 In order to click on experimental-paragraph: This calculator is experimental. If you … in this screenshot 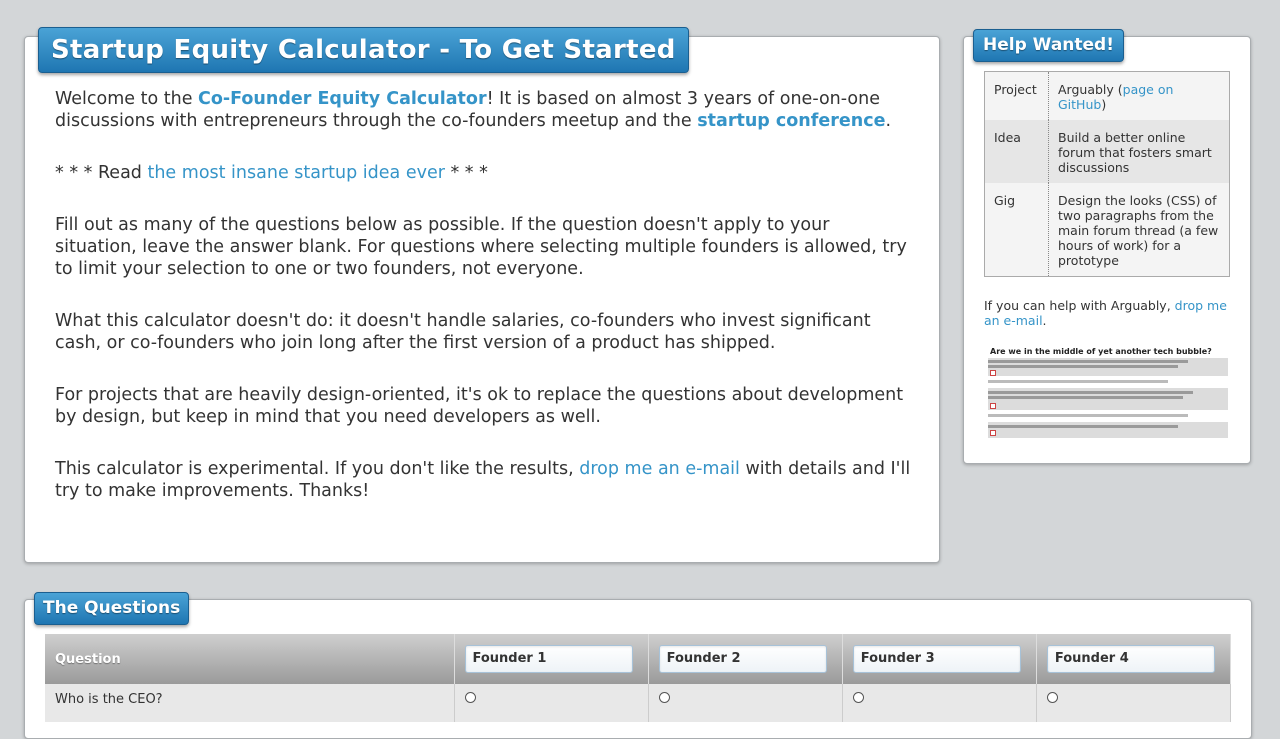, I will do `click(485, 480)`.